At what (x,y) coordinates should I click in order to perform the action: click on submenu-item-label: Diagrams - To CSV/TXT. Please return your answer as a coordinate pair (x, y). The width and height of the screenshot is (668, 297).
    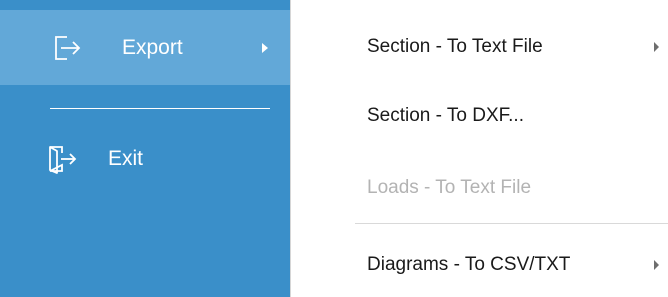
    Looking at the image, I should click on (469, 264).